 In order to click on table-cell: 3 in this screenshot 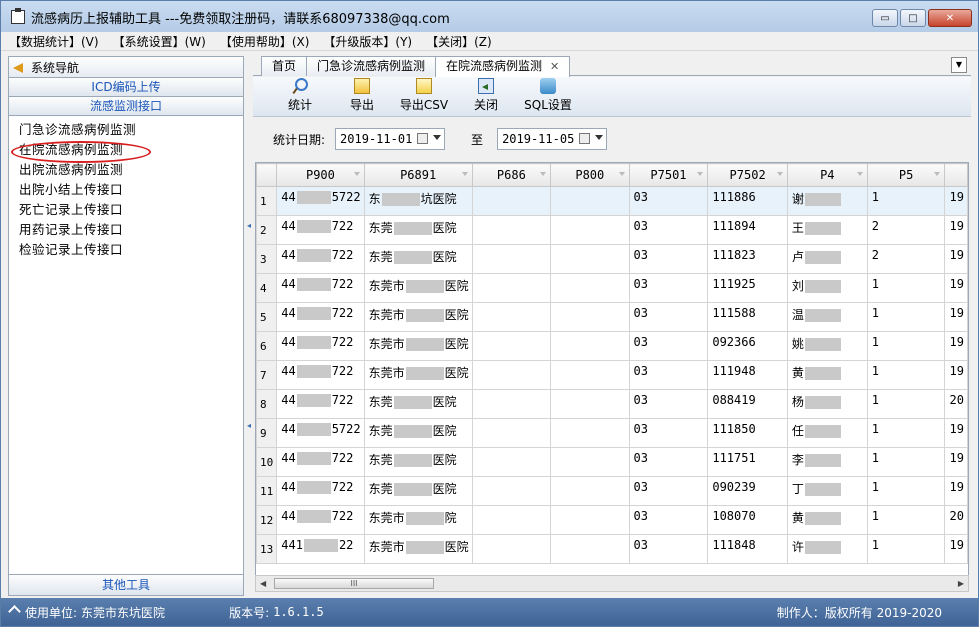, I will do `click(267, 259)`.